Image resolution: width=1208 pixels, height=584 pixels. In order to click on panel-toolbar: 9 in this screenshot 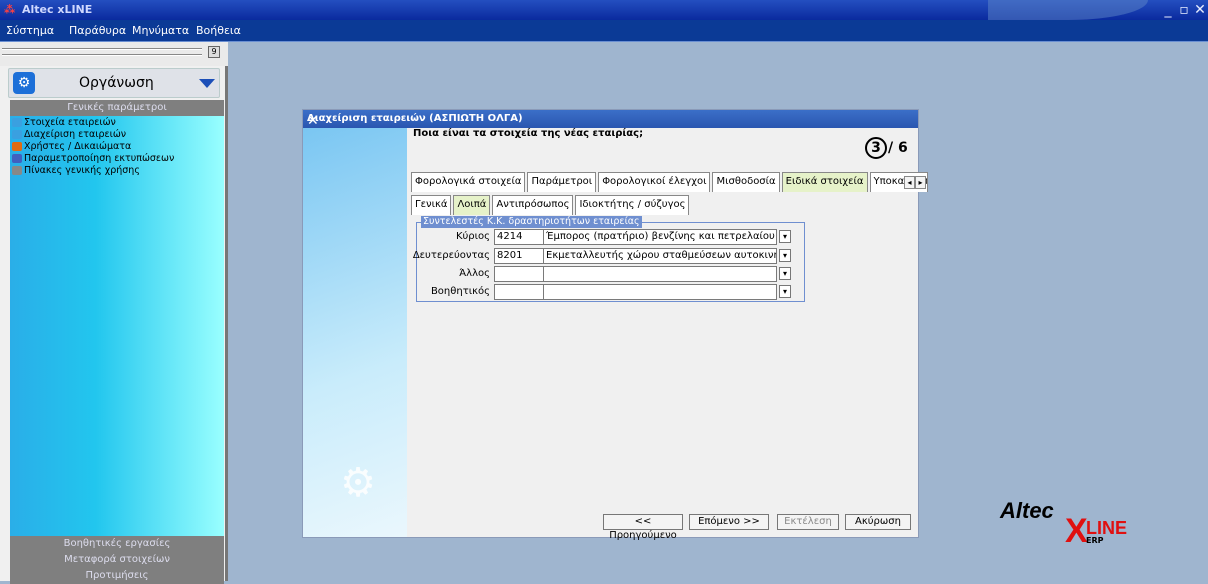, I will do `click(114, 54)`.